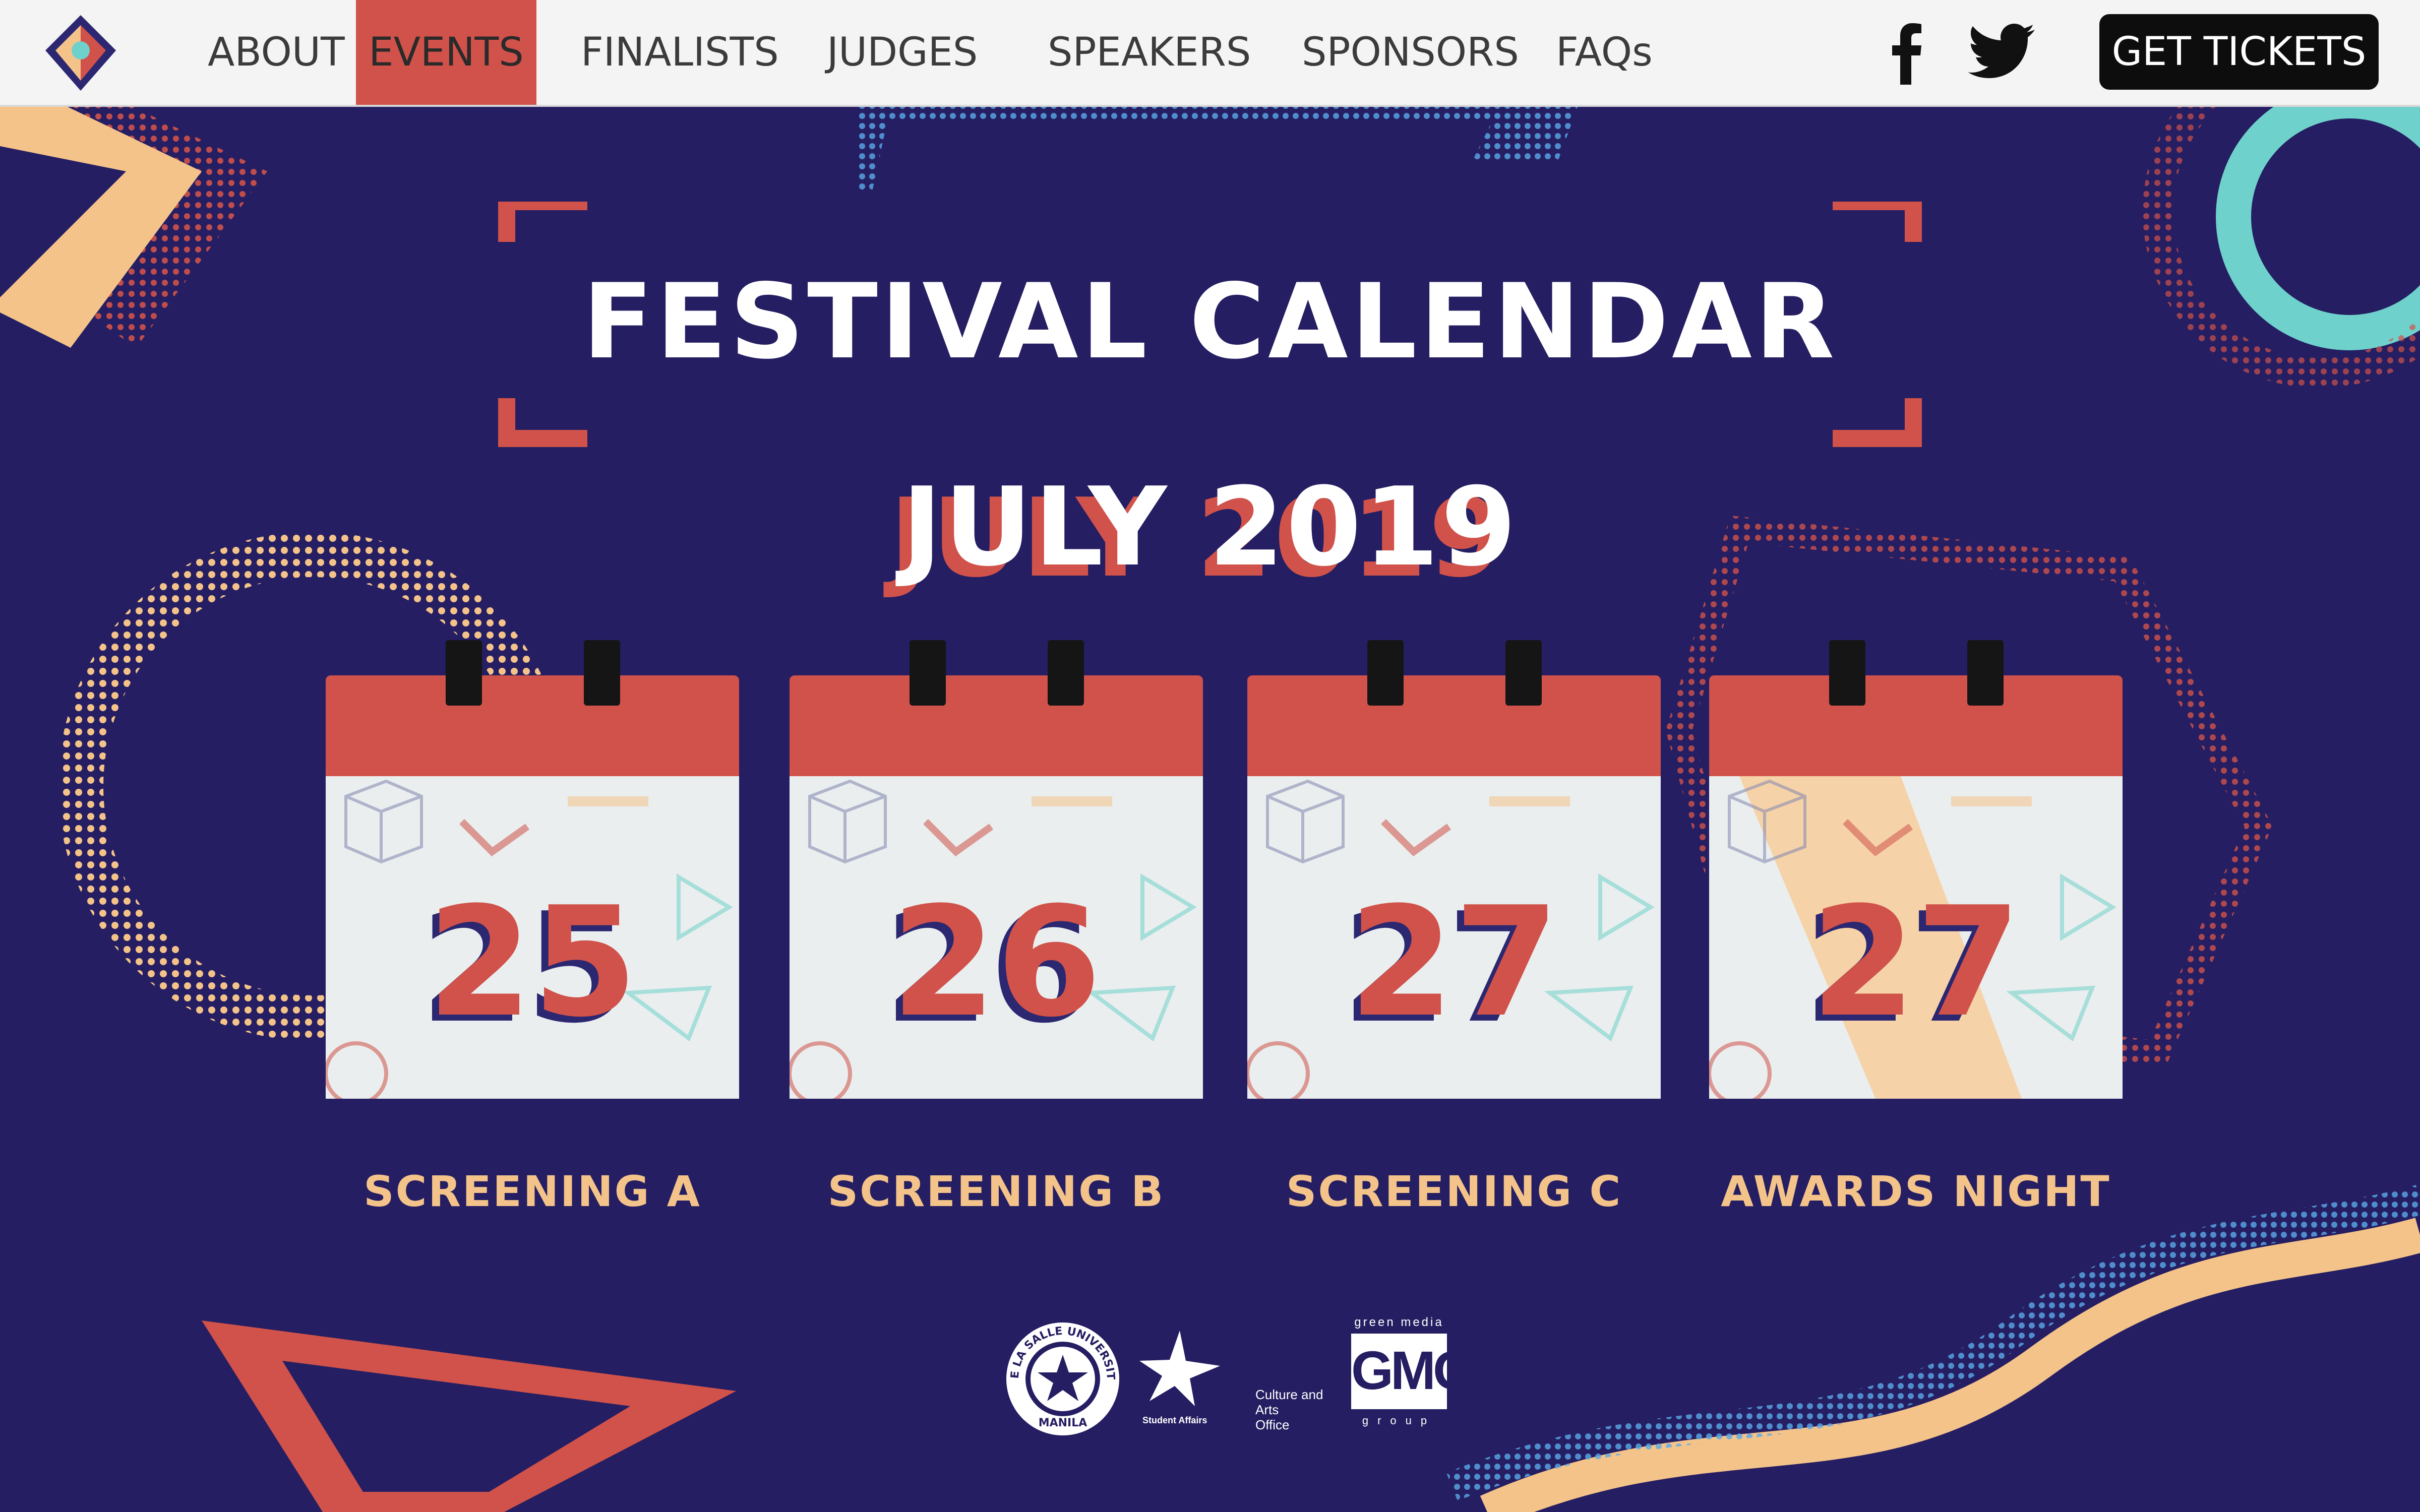  I want to click on student-affairs-star-icon, so click(1179, 1368).